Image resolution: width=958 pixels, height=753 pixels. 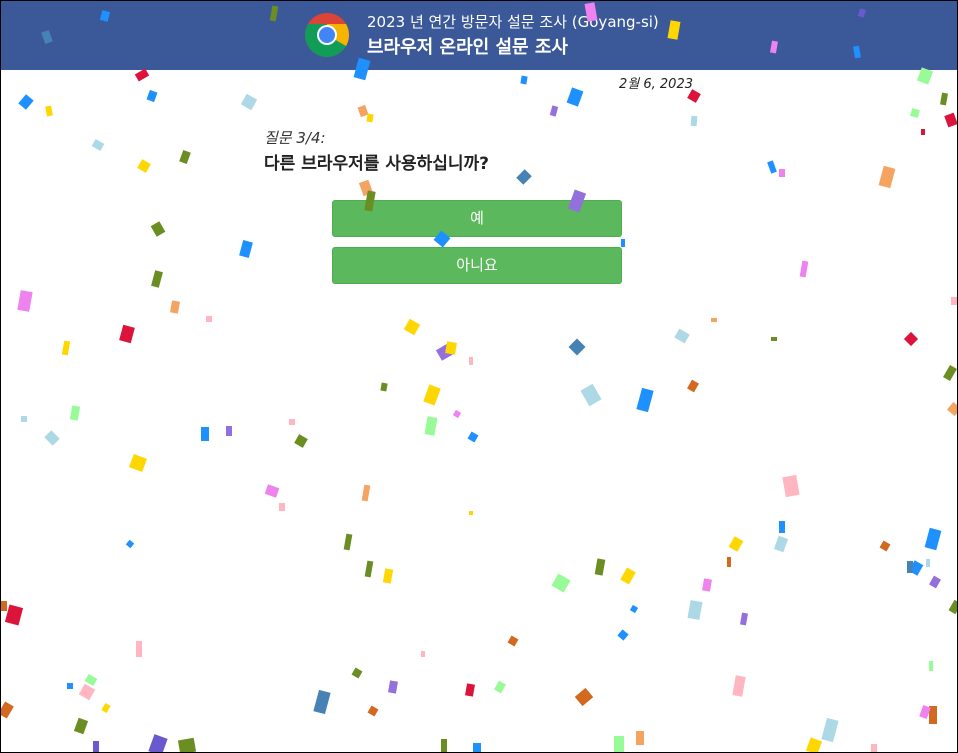 What do you see at coordinates (295, 138) in the screenshot?
I see `question-number: 질문 3/4:` at bounding box center [295, 138].